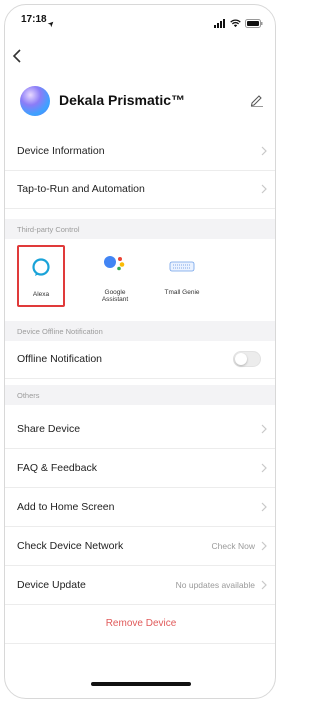 This screenshot has height=703, width=320. I want to click on third-party-google-assistant: Google Assistant, so click(115, 278).